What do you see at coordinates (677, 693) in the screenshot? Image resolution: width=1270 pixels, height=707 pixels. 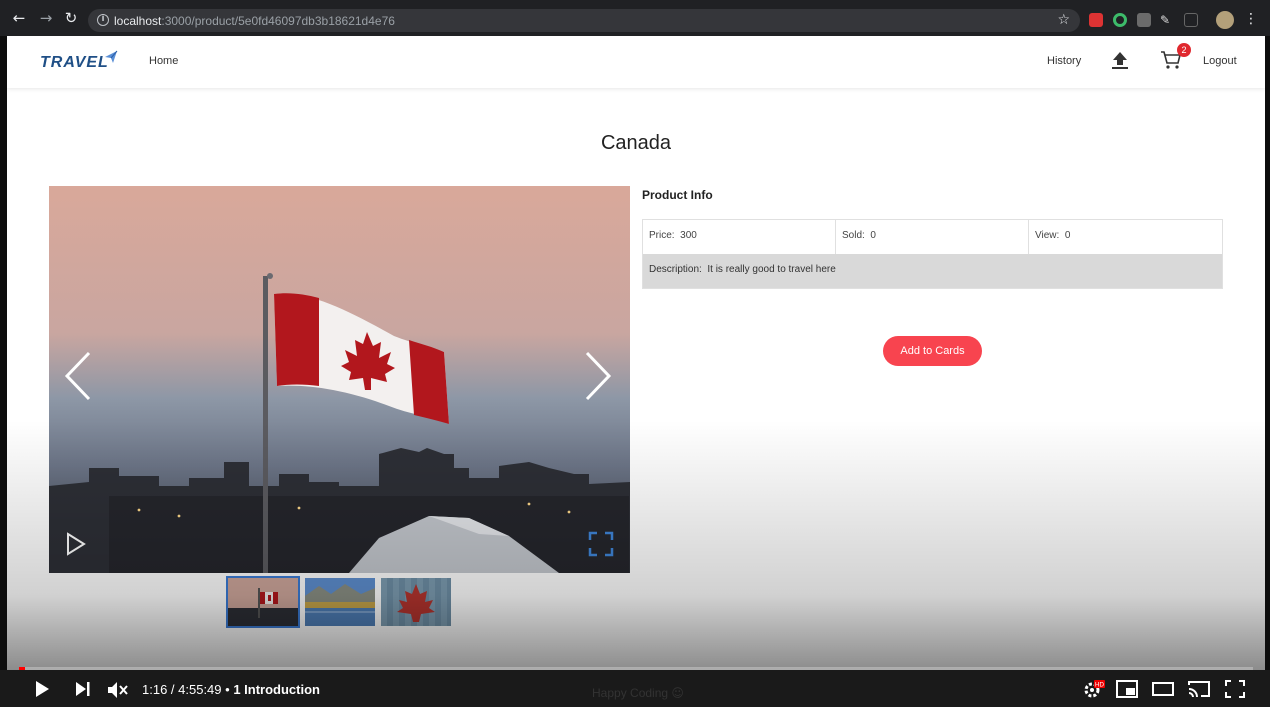 I see `smile-icon: ☺` at bounding box center [677, 693].